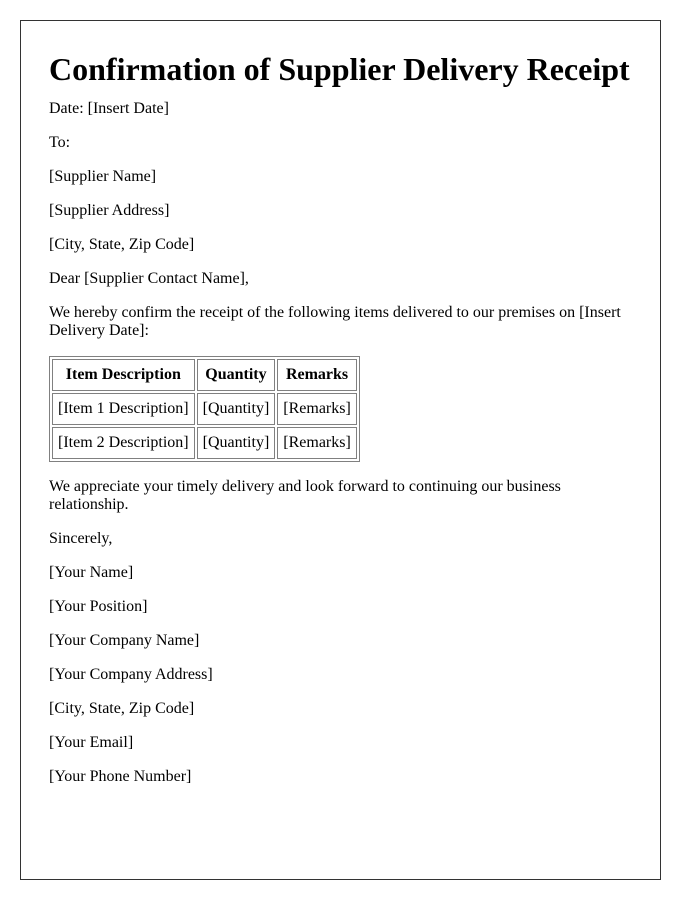 The image size is (700, 900). Describe the element at coordinates (124, 640) in the screenshot. I see `sender-company: [Your Company Name]` at that location.